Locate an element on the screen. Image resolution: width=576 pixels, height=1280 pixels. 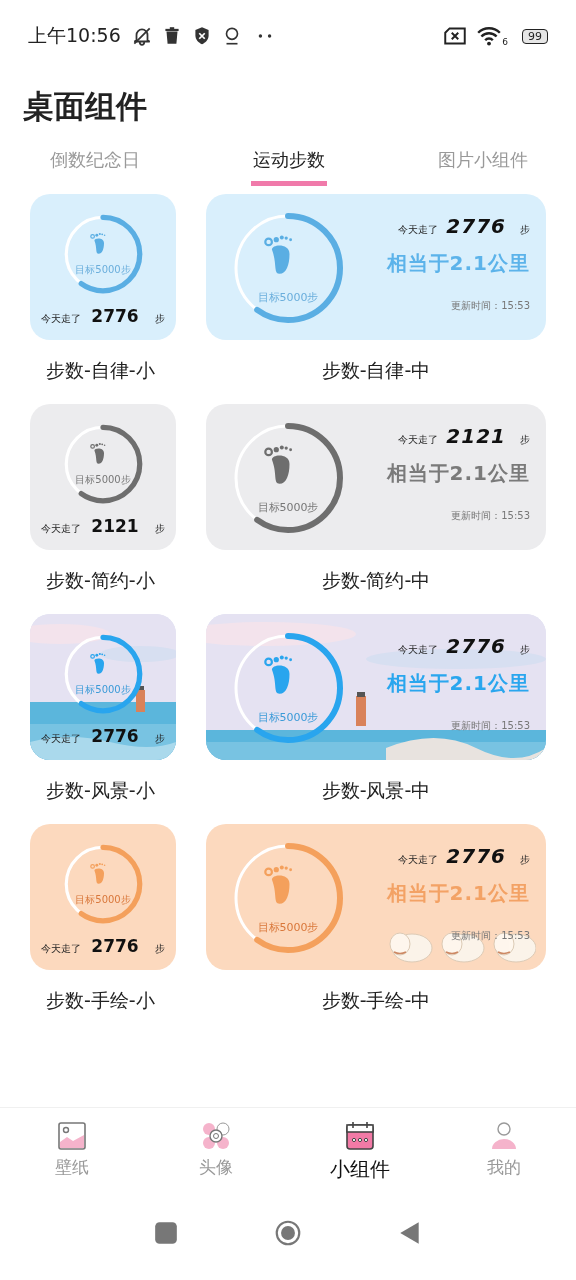
recents-button is located at coordinates (166, 1233).